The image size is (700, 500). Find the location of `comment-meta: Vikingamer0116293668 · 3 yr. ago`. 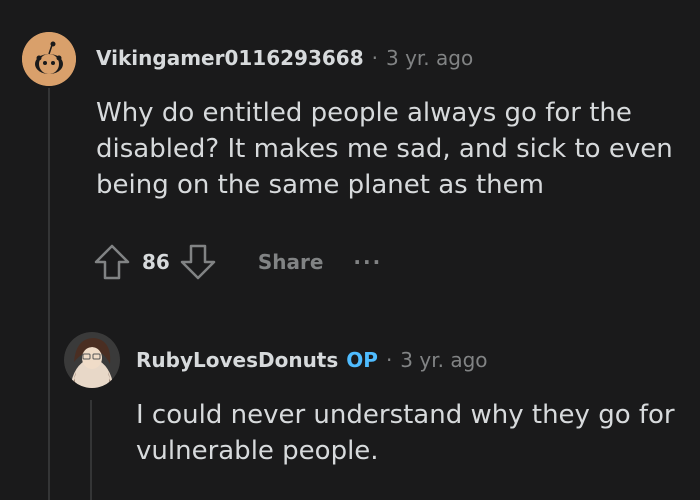

comment-meta: Vikingamer0116293668 · 3 yr. ago is located at coordinates (284, 58).